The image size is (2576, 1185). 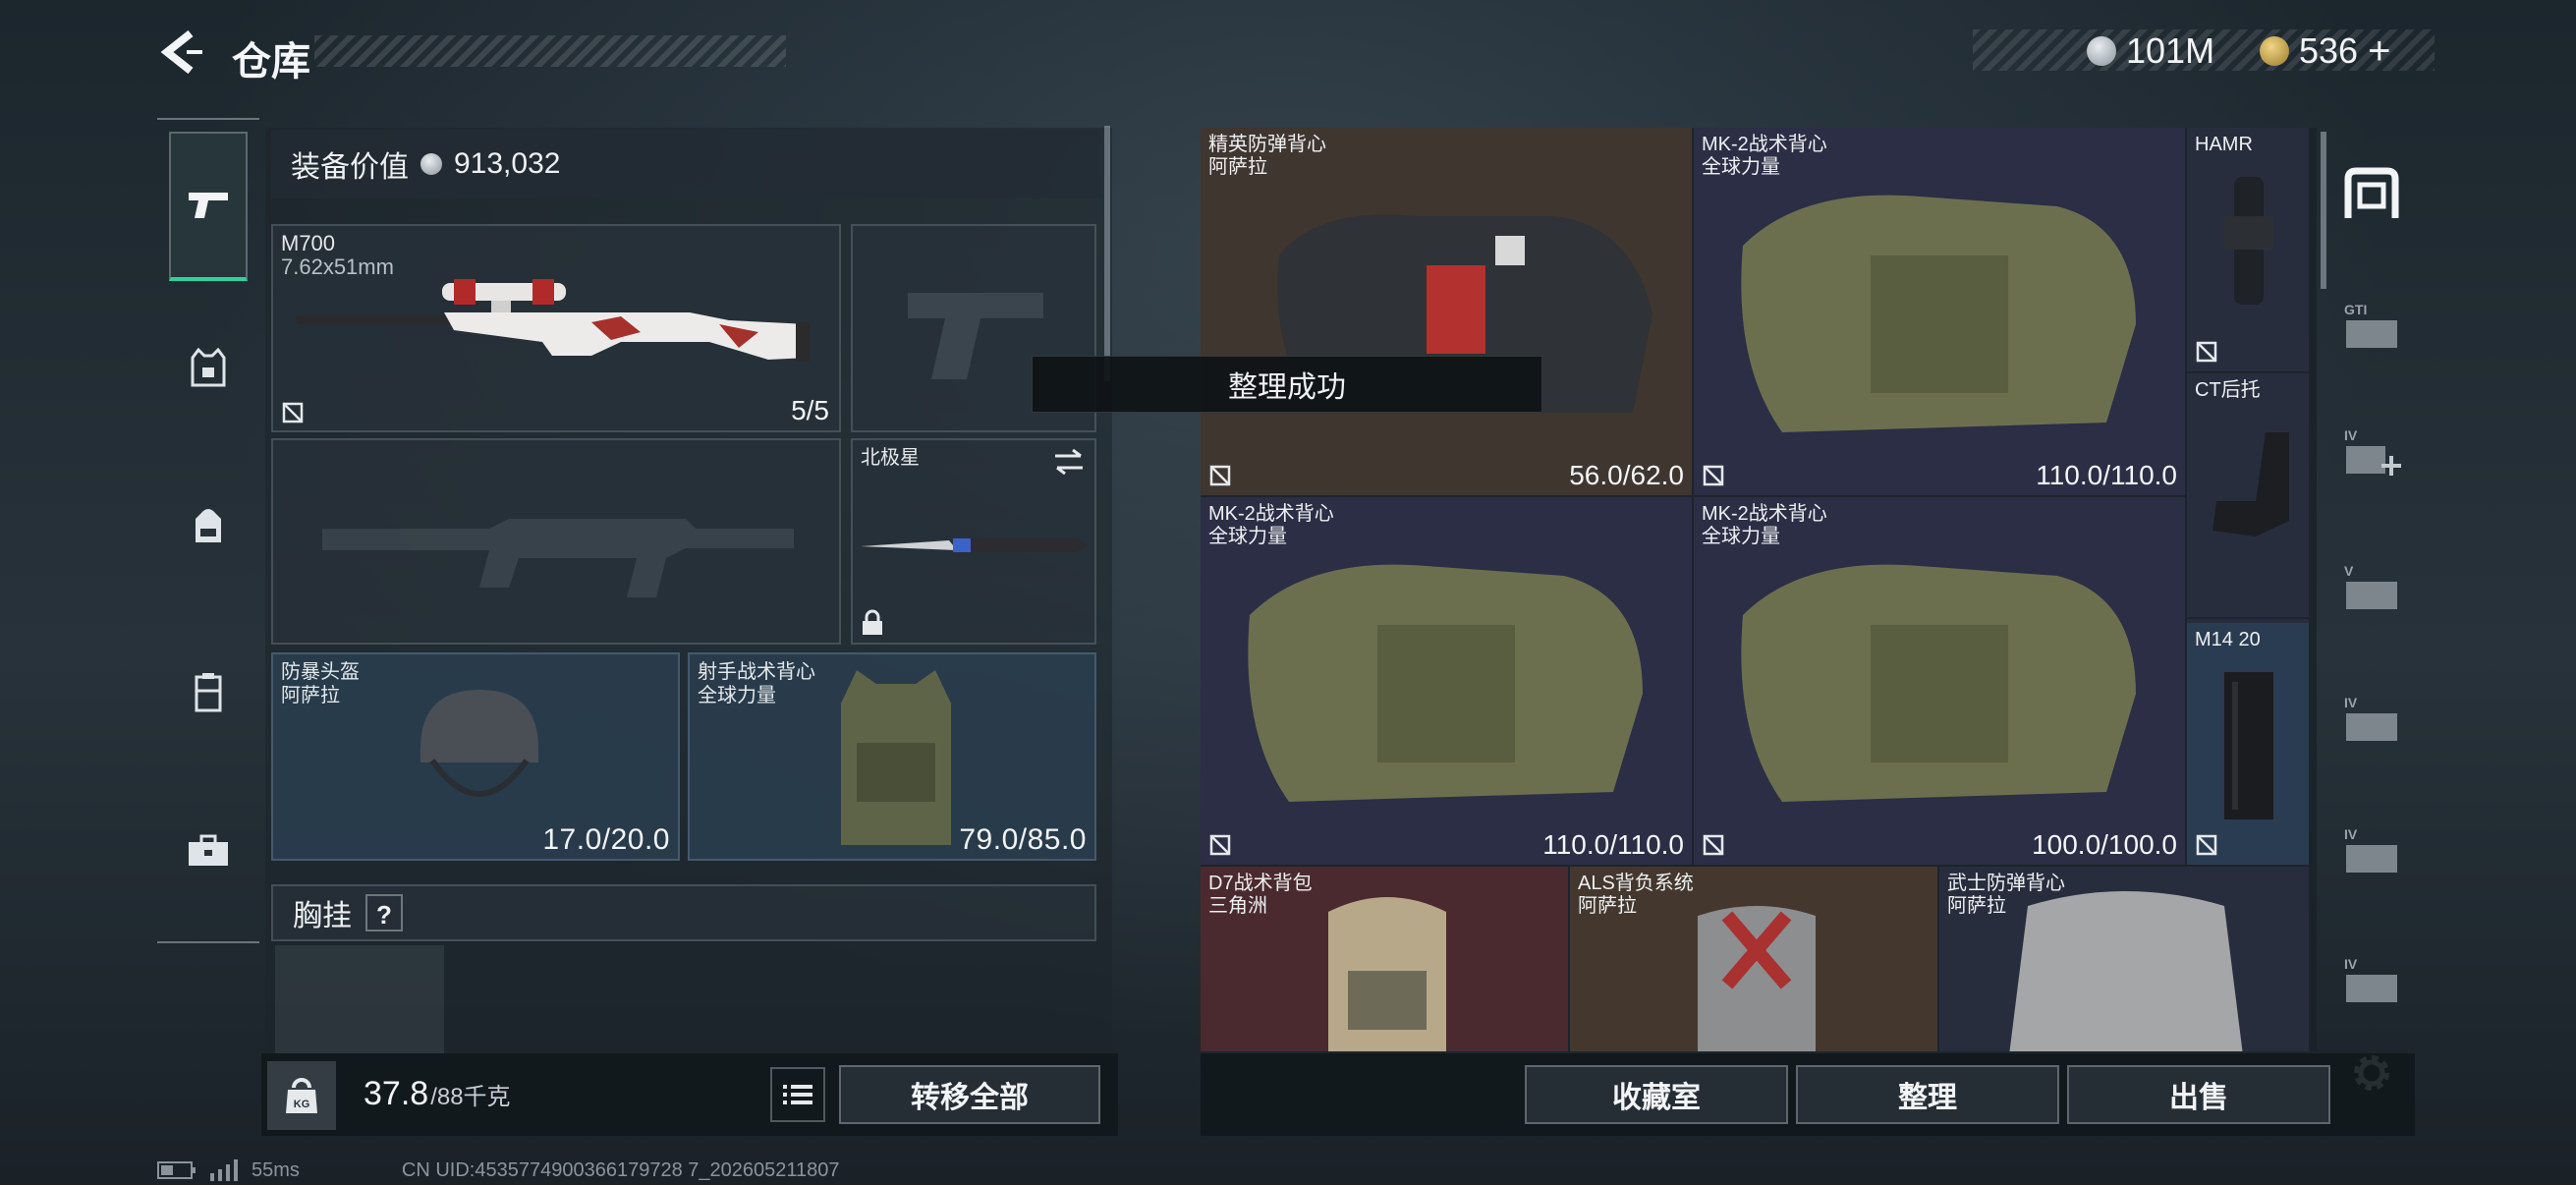 I want to click on tab-chest-rig, so click(x=208, y=691).